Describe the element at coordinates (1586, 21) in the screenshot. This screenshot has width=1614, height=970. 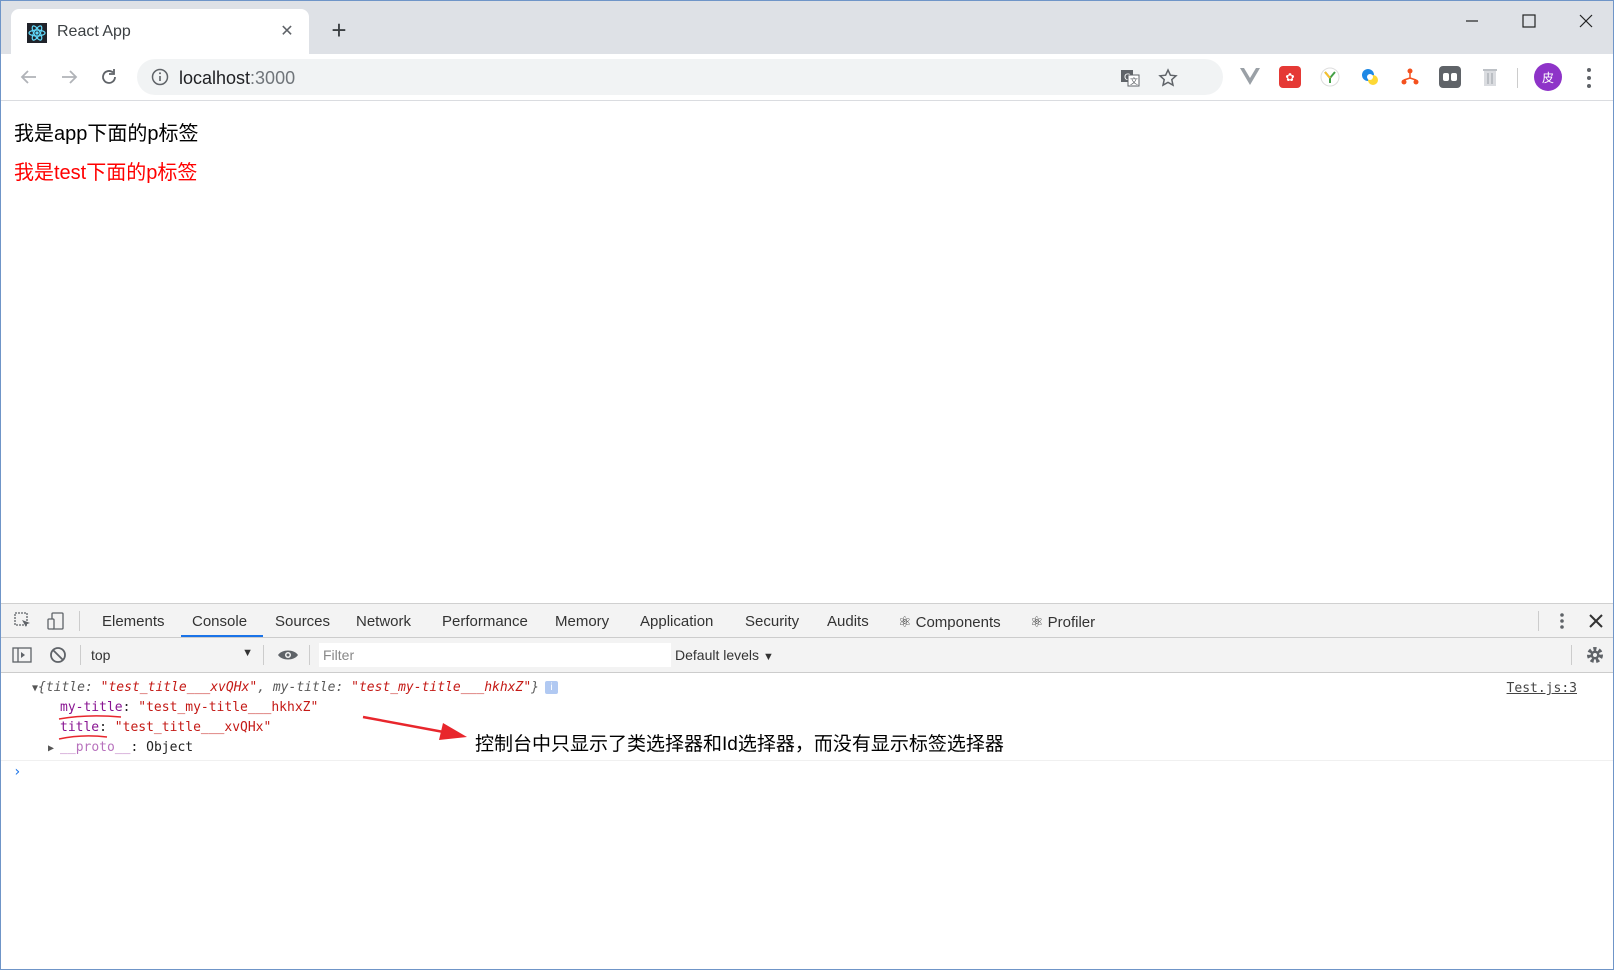
I see `close-window-icon` at that location.